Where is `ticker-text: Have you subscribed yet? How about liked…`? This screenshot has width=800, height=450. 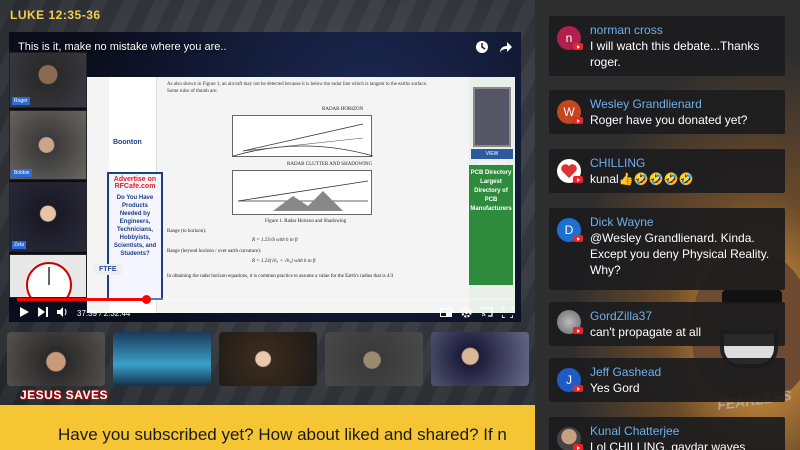
ticker-text: Have you subscribed yet? How about liked… is located at coordinates (282, 434).